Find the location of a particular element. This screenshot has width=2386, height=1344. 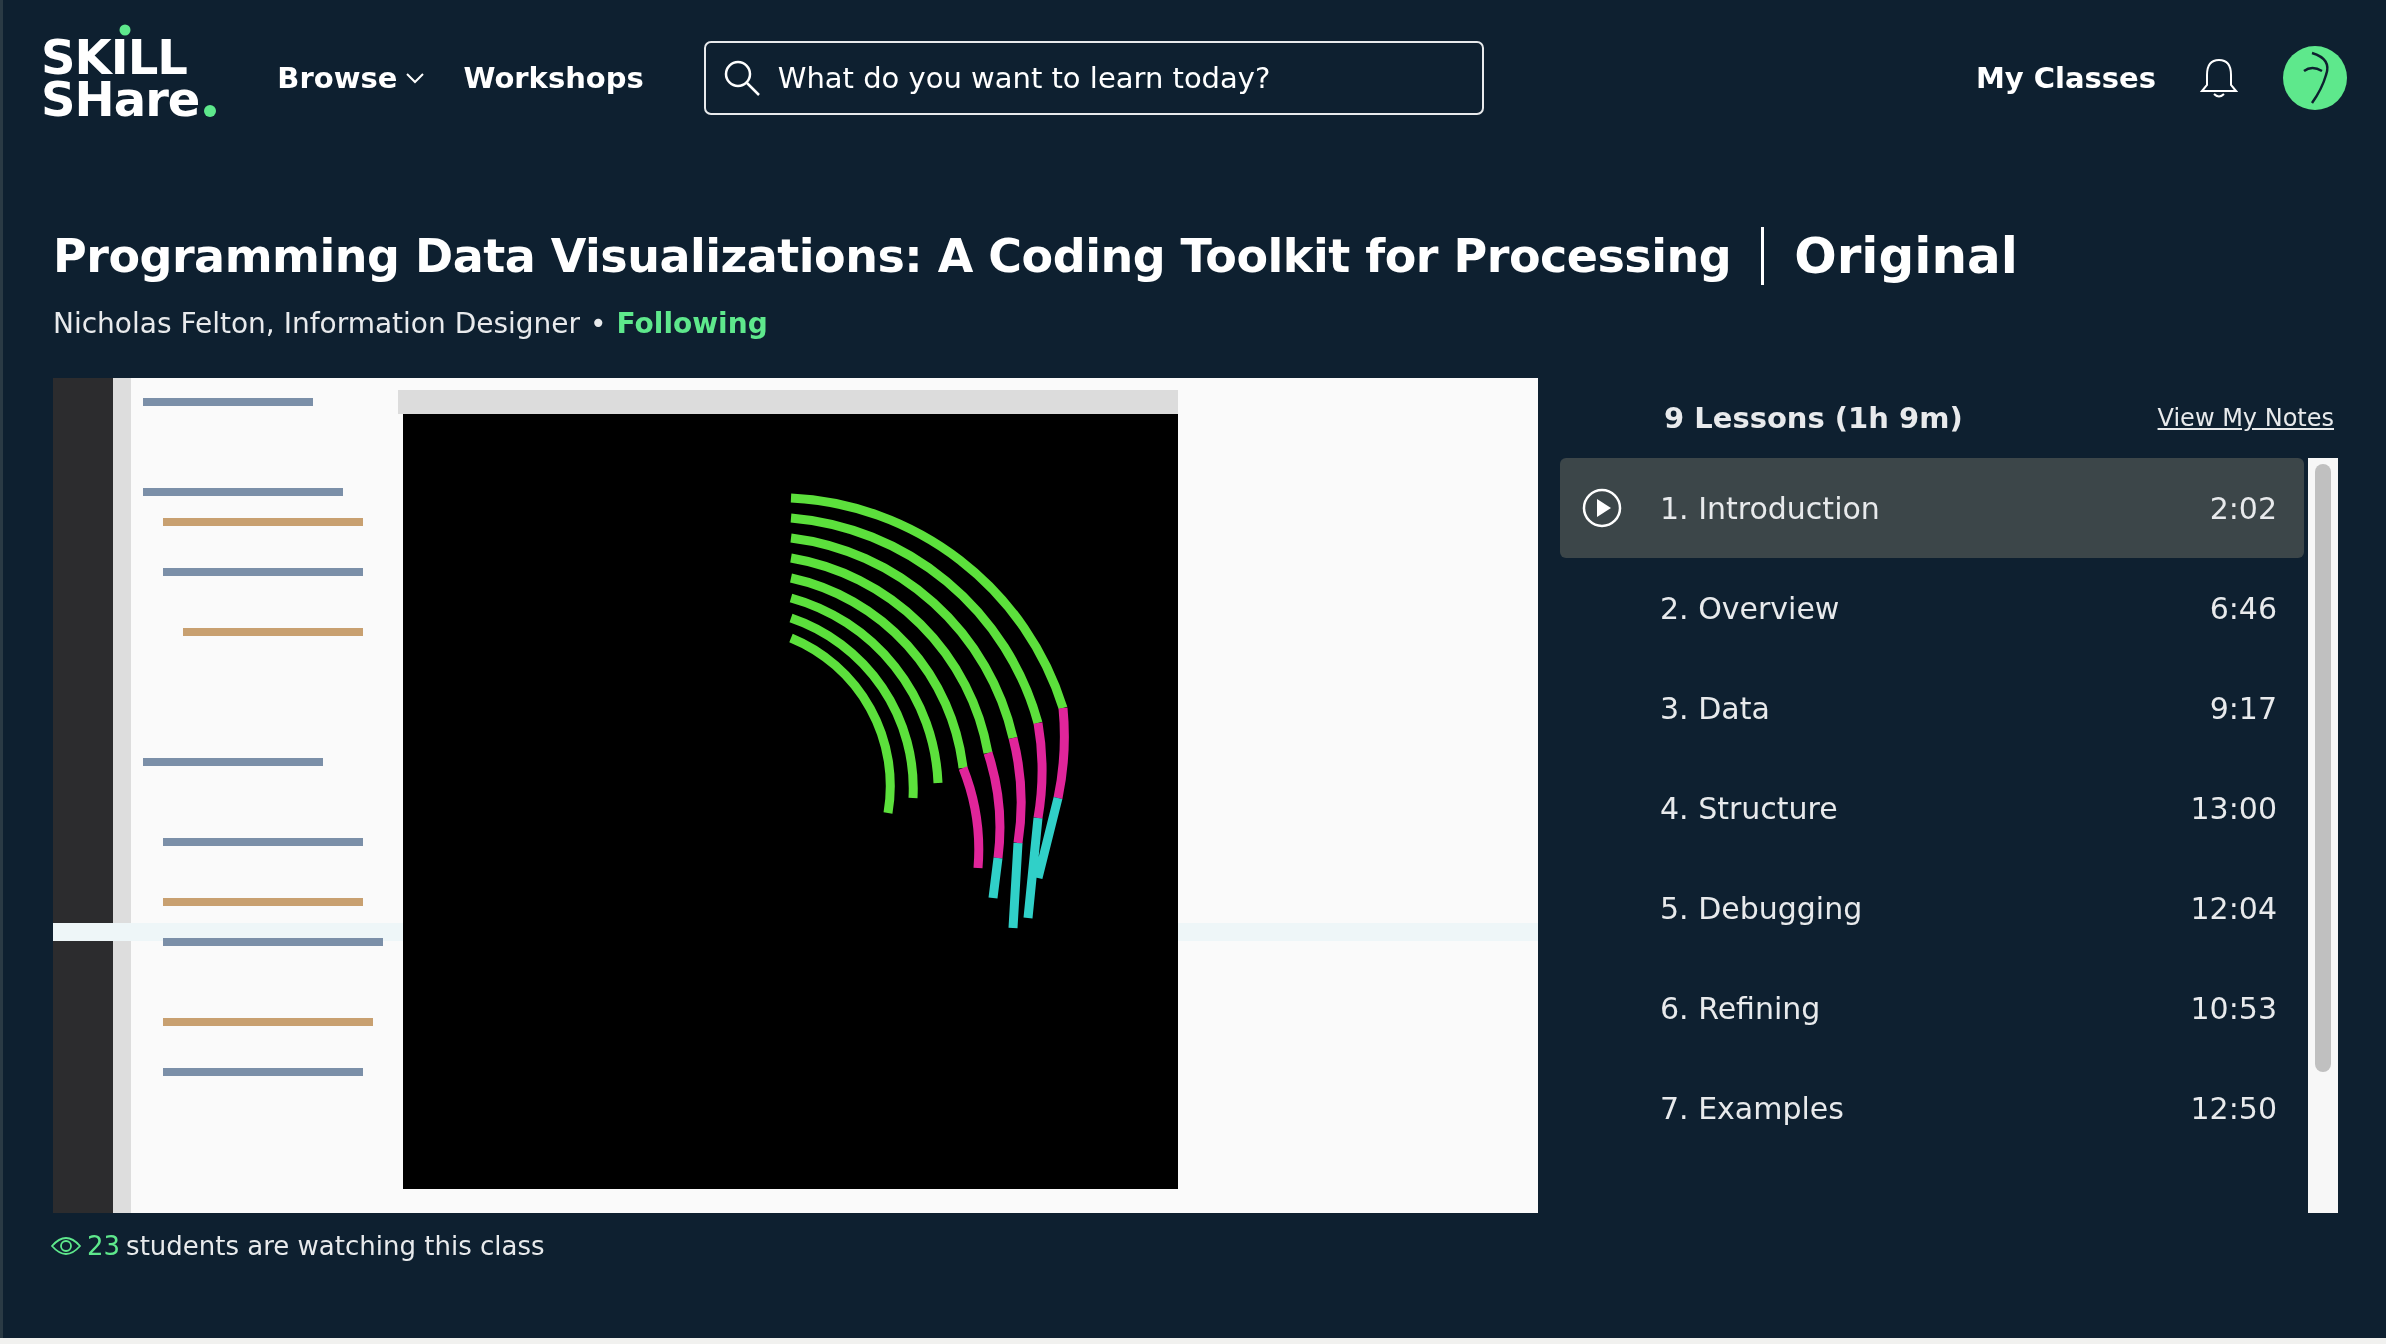

scrollbar is located at coordinates (2323, 835).